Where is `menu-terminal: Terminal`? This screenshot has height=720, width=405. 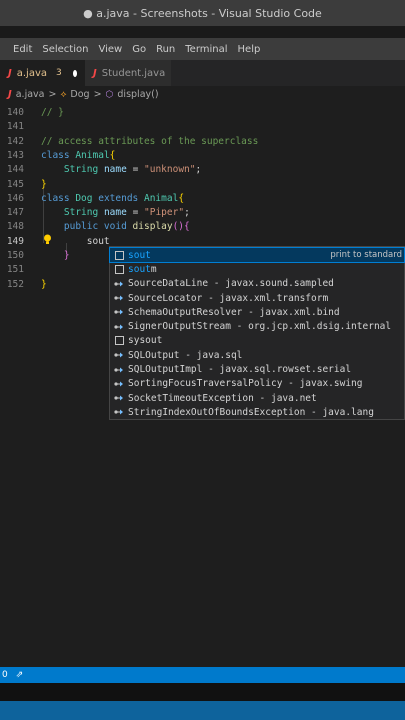
menu-terminal: Terminal is located at coordinates (206, 49).